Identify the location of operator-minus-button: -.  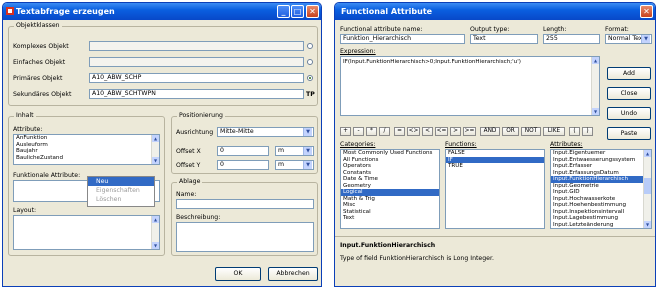
(358, 131).